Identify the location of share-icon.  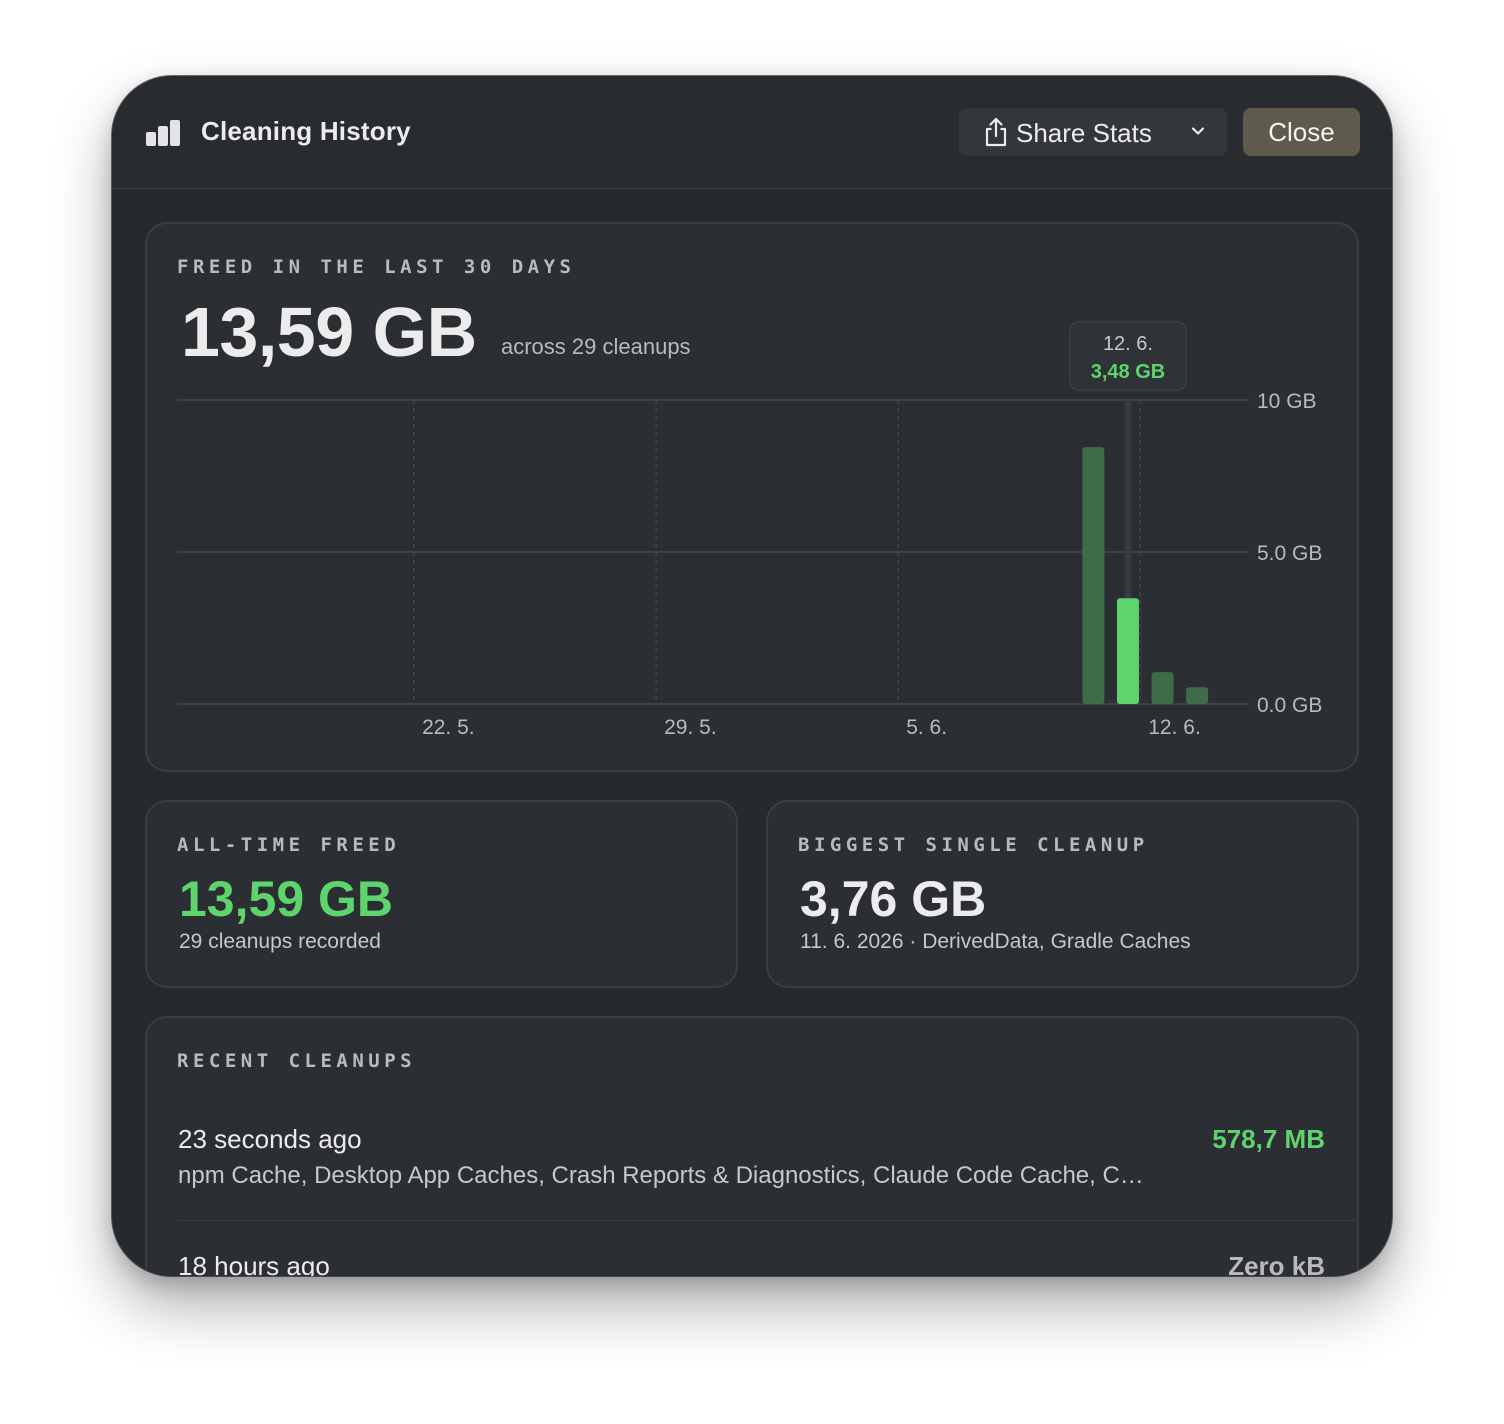
(996, 132).